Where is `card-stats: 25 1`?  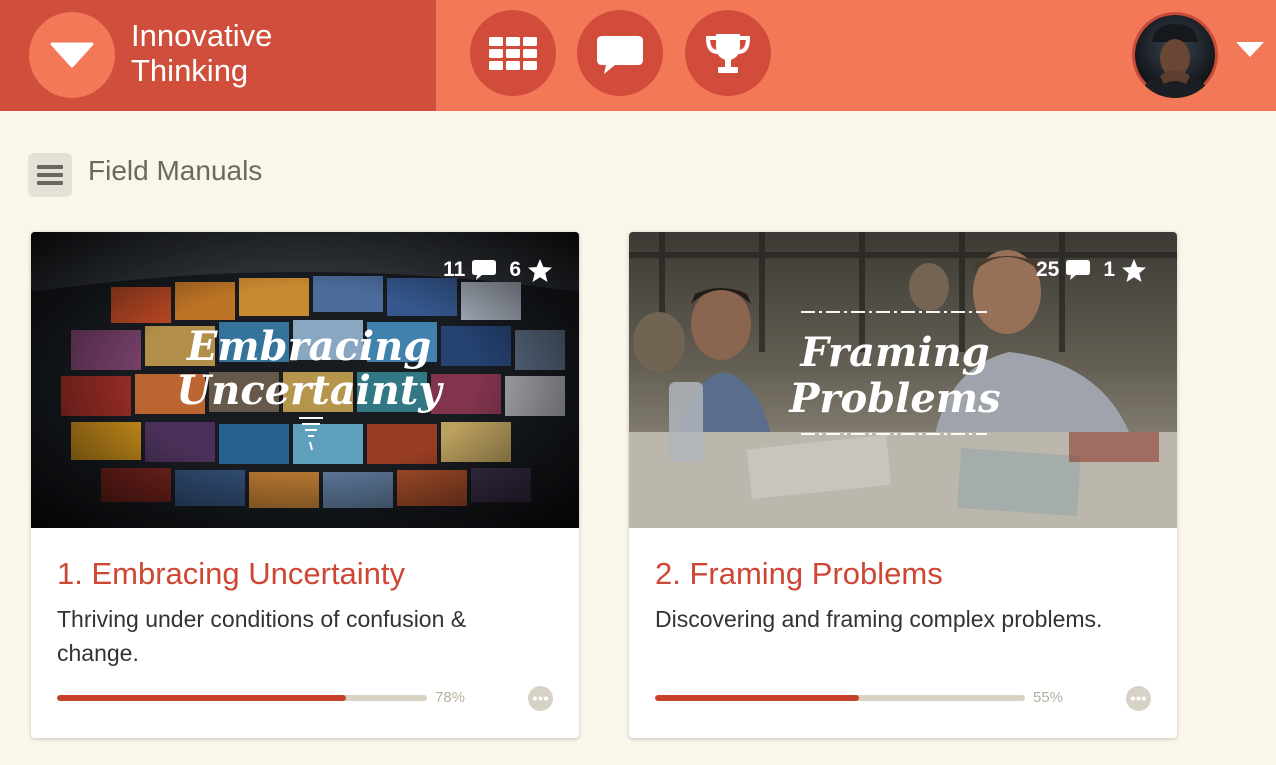 card-stats: 25 1 is located at coordinates (1085, 270).